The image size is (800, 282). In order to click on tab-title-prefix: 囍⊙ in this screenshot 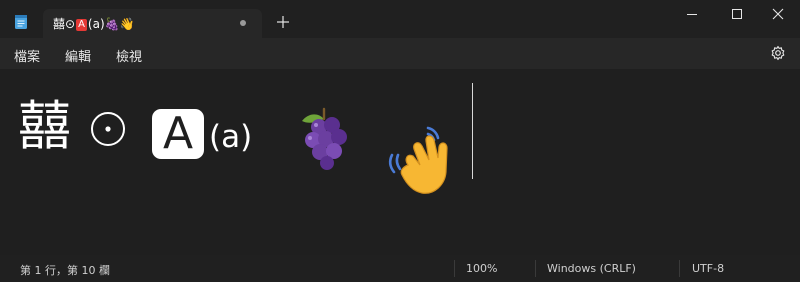, I will do `click(64, 24)`.